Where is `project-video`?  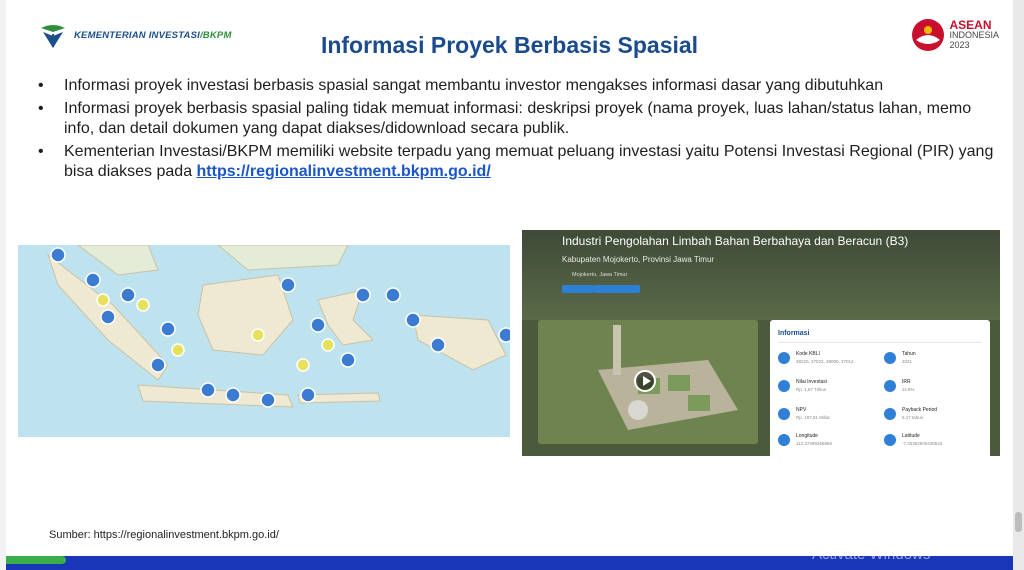
project-video is located at coordinates (648, 382).